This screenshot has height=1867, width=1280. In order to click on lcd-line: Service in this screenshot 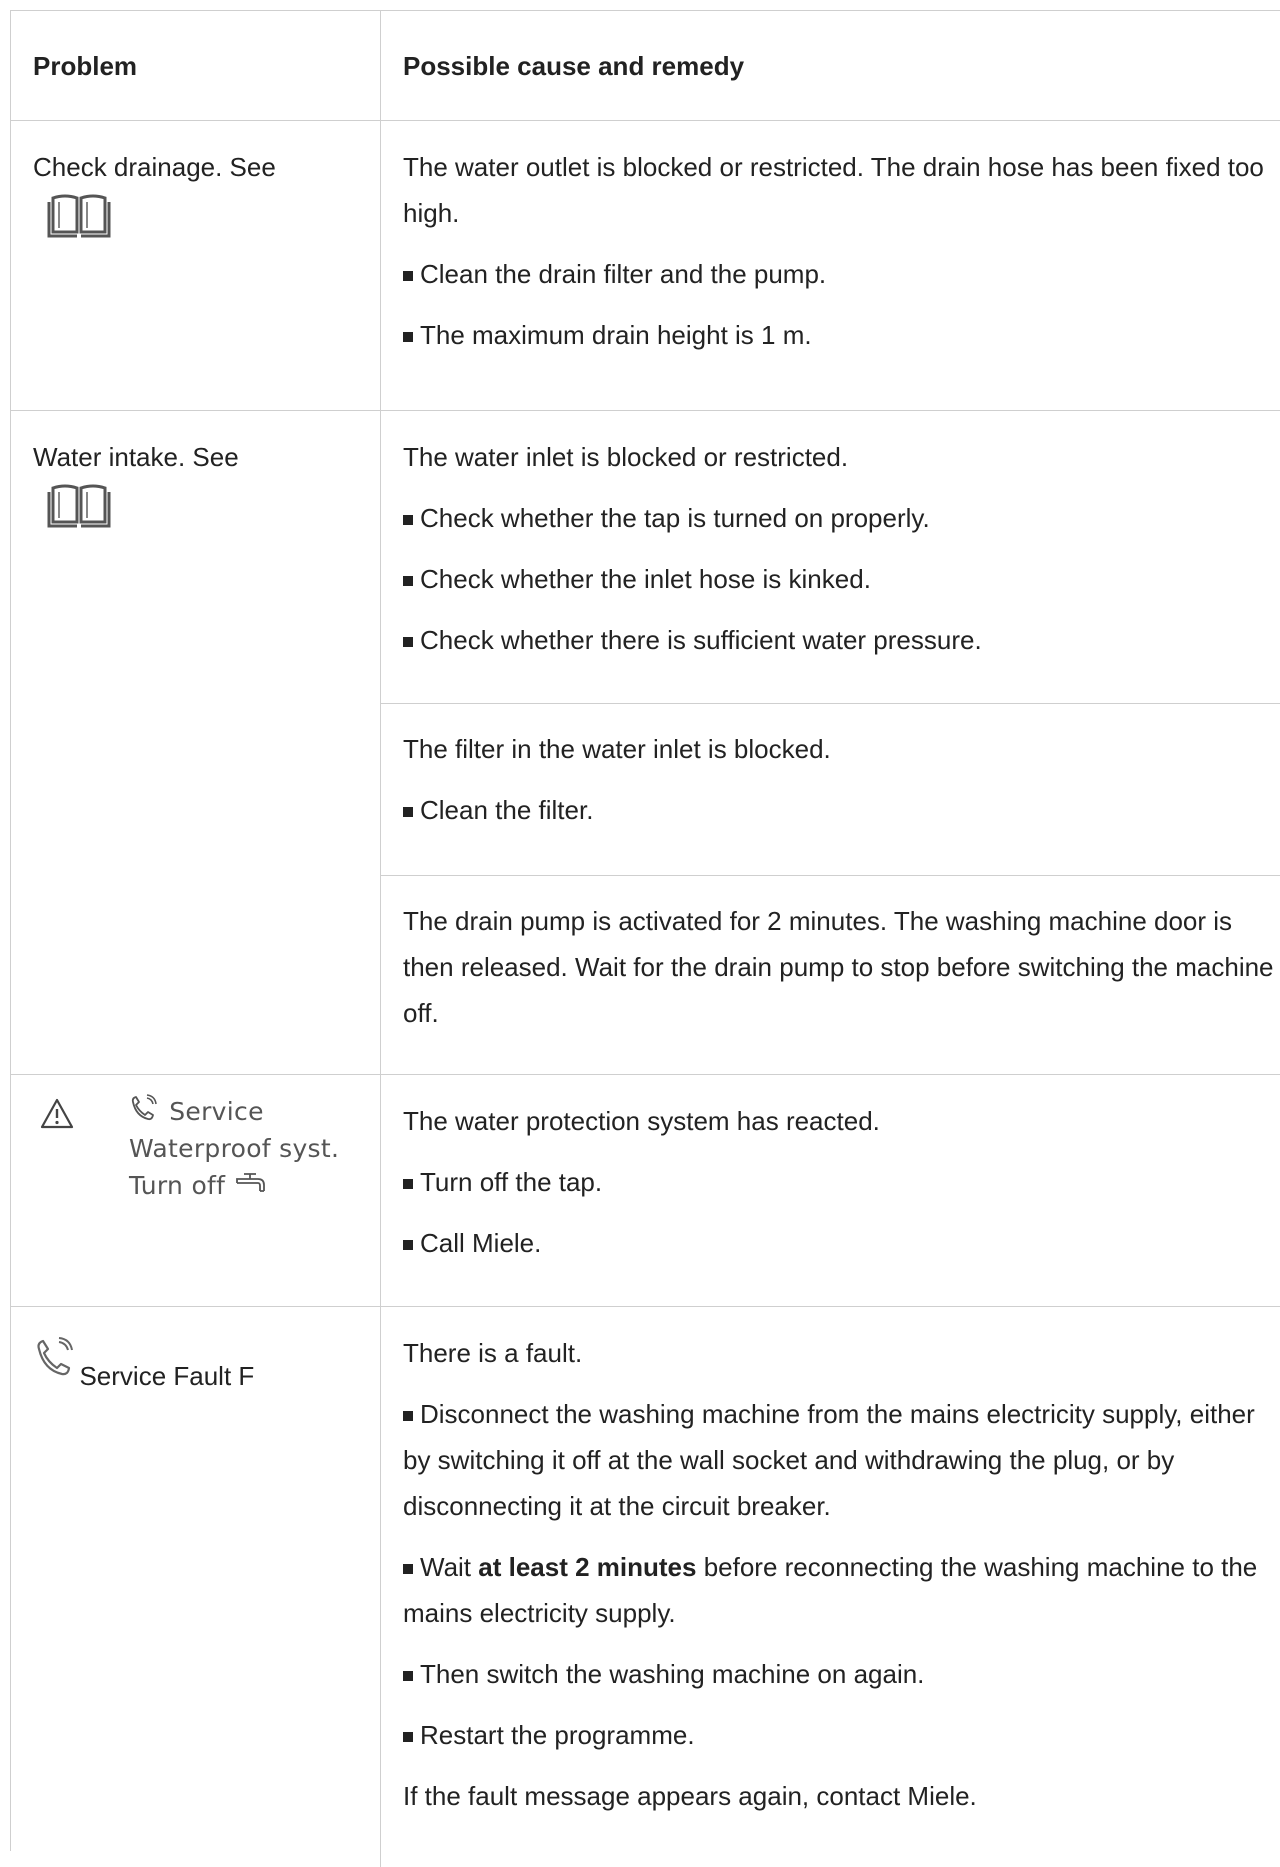, I will do `click(249, 1111)`.